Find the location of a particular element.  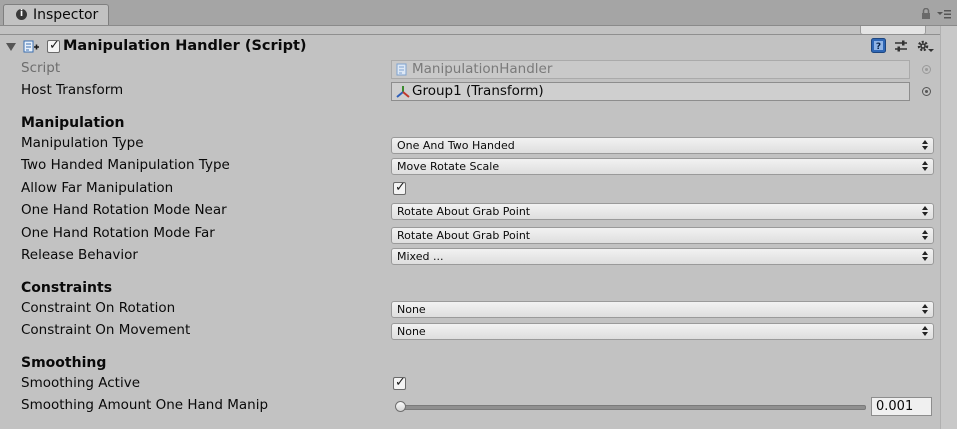

presets-icon is located at coordinates (901, 46).